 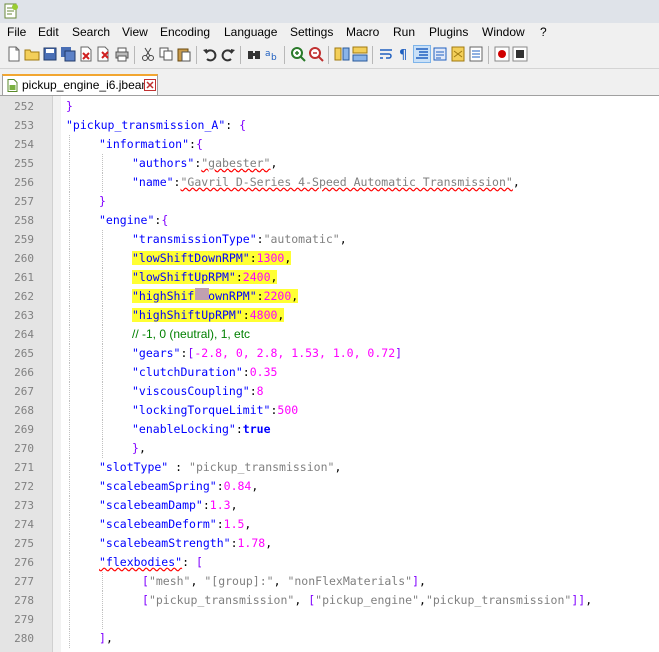 What do you see at coordinates (166, 54) in the screenshot?
I see `copy-icon` at bounding box center [166, 54].